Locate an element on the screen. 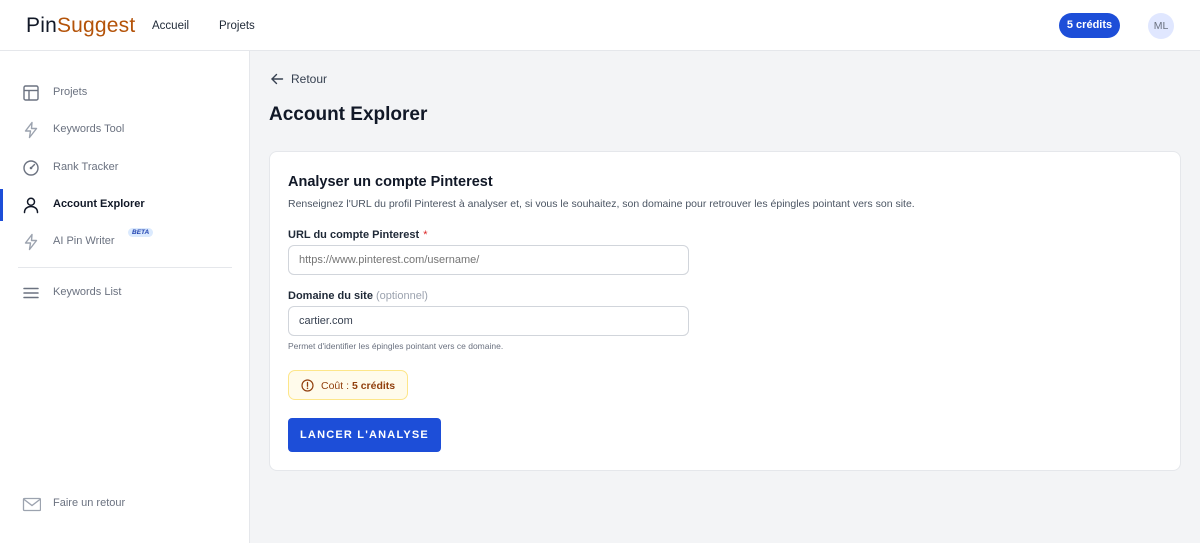 The height and width of the screenshot is (543, 1200). domain-field-label: Domaine du site (optionnel) is located at coordinates (358, 296).